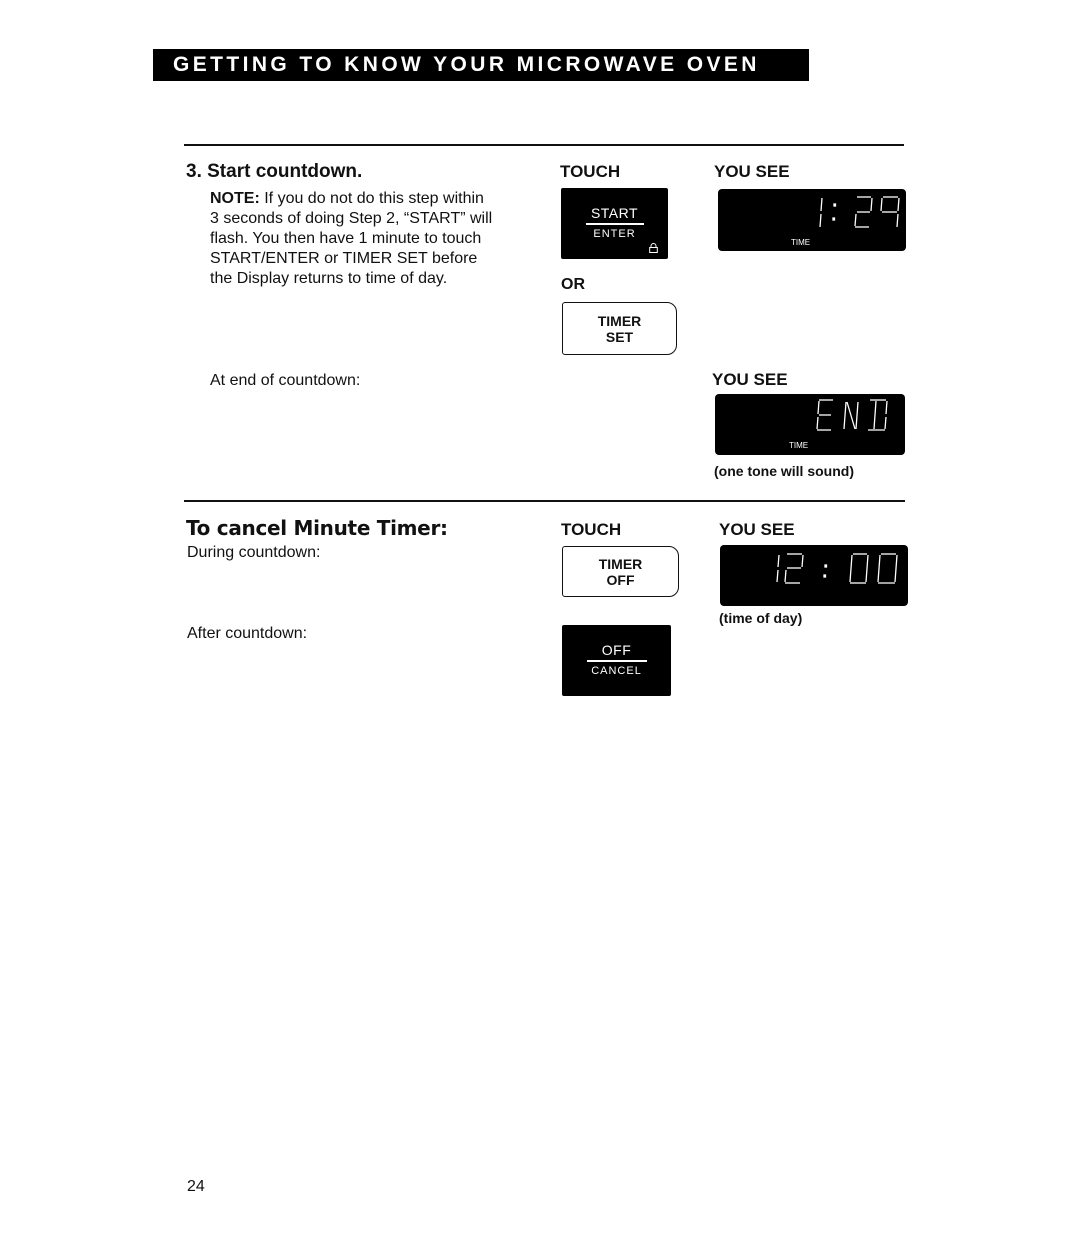 Image resolution: width=1080 pixels, height=1236 pixels. What do you see at coordinates (544, 501) in the screenshot?
I see `divider-middle` at bounding box center [544, 501].